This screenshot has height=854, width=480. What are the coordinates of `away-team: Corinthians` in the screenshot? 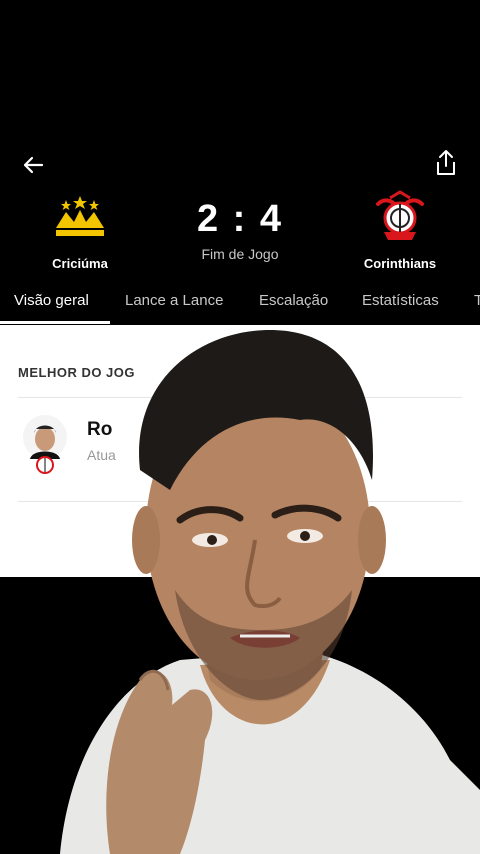 It's located at (400, 230).